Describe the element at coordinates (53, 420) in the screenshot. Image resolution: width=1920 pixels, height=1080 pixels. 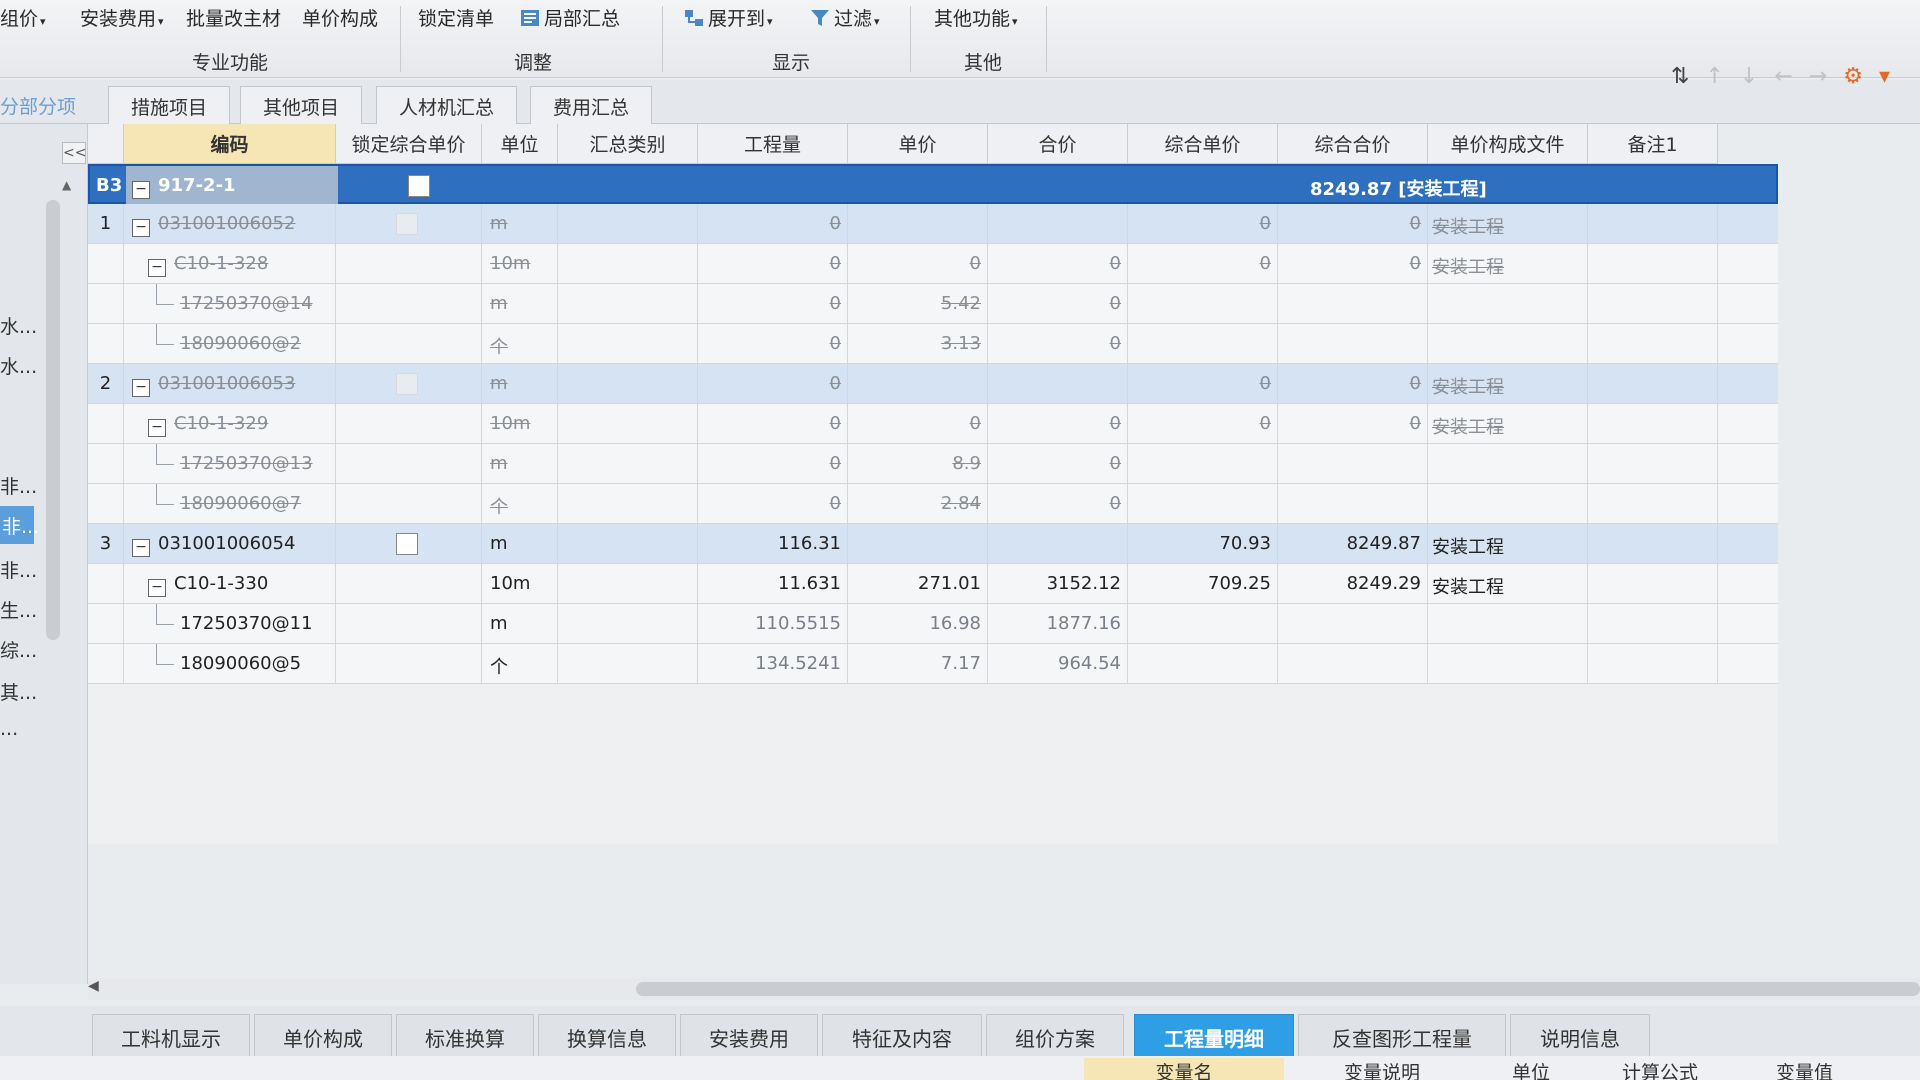
I see `vertical-scrollbar` at that location.